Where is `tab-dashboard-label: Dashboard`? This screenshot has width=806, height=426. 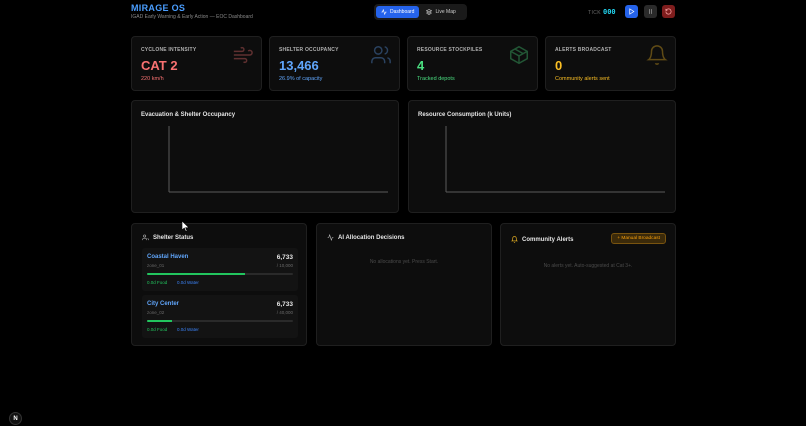
tab-dashboard-label: Dashboard is located at coordinates (402, 12).